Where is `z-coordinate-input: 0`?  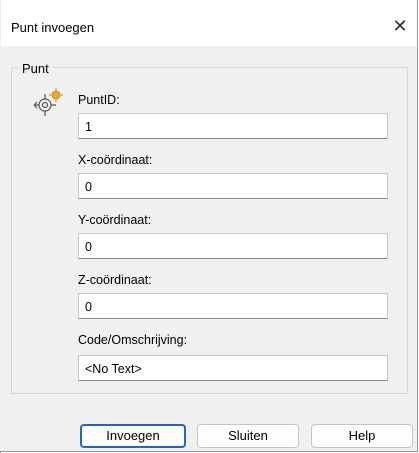
z-coordinate-input: 0 is located at coordinates (233, 306).